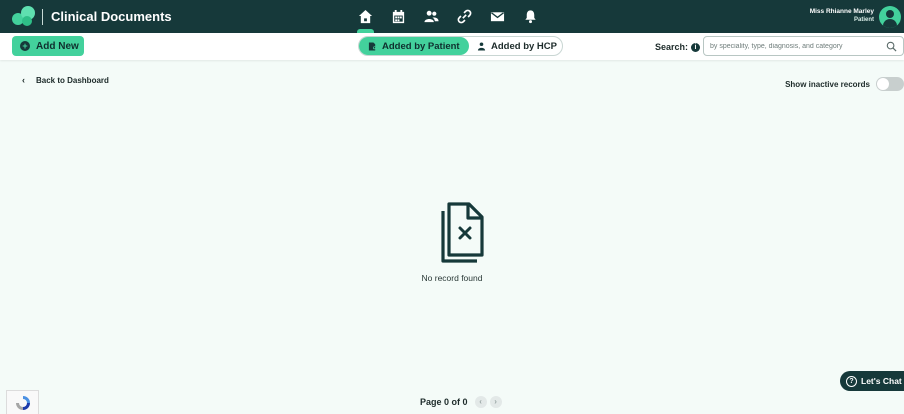  What do you see at coordinates (23, 80) in the screenshot?
I see `chevron-left-icon: ‹` at bounding box center [23, 80].